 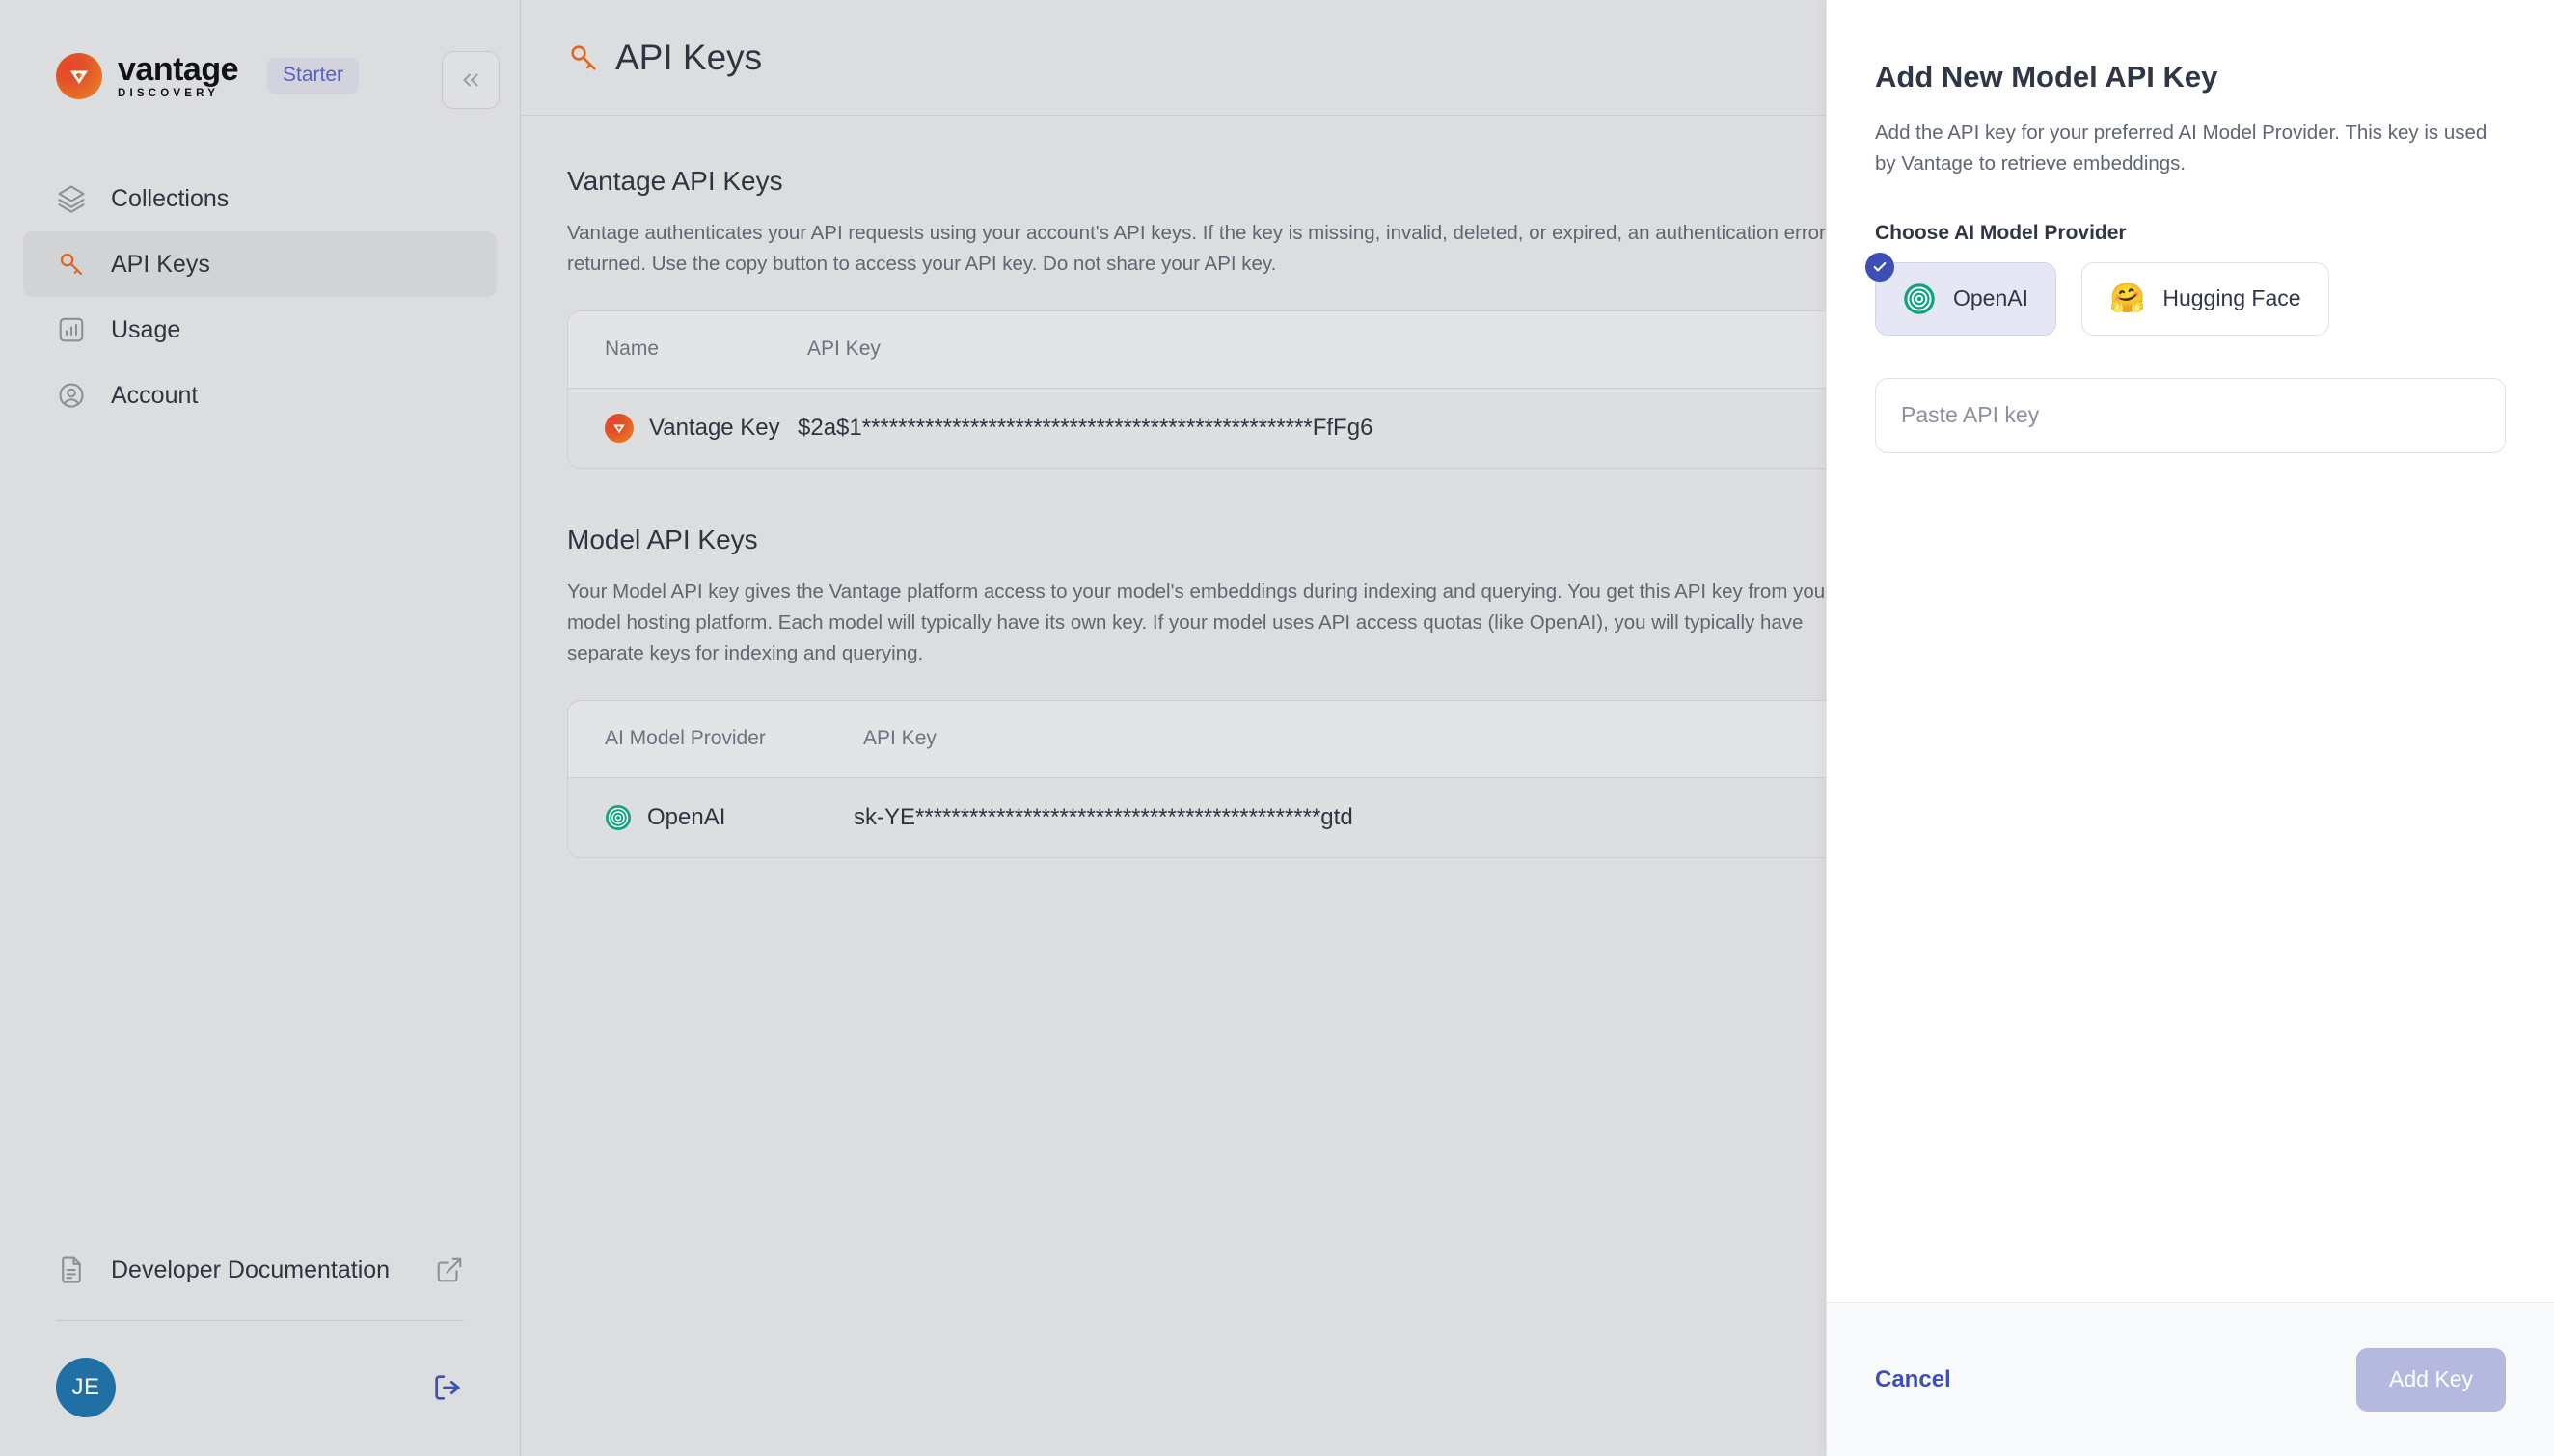 I want to click on user-section: JE, so click(x=260, y=1387).